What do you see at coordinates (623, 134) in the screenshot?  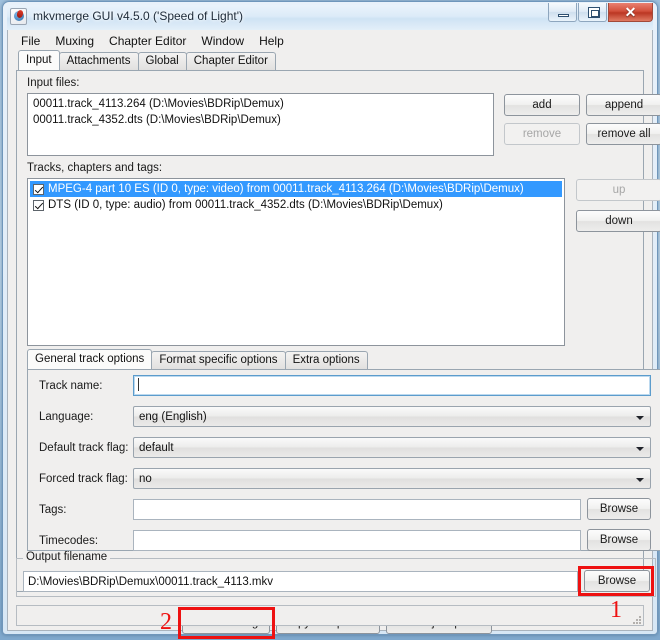 I see `remove-all-button: remove all` at bounding box center [623, 134].